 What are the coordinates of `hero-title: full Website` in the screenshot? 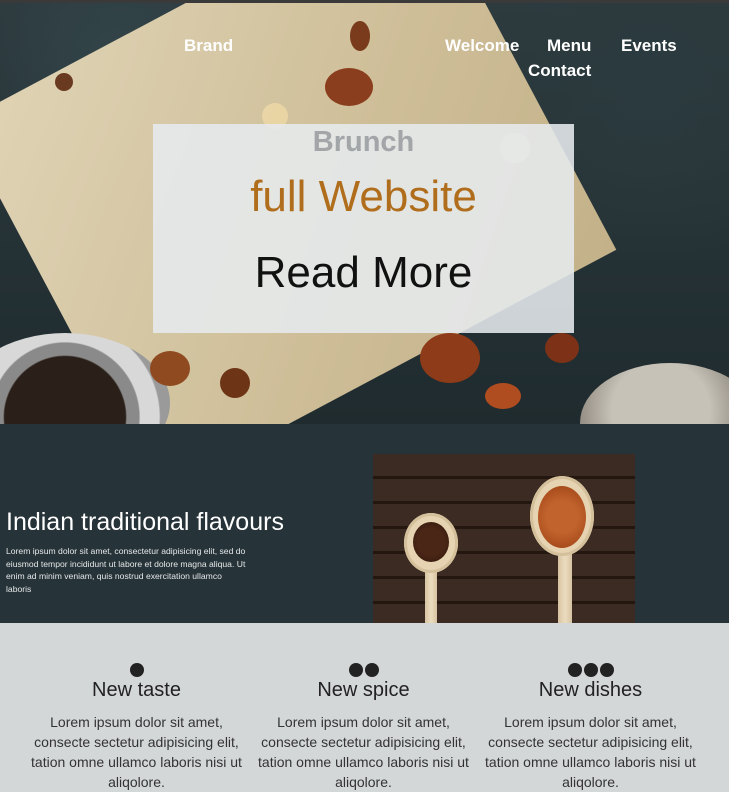 It's located at (363, 196).